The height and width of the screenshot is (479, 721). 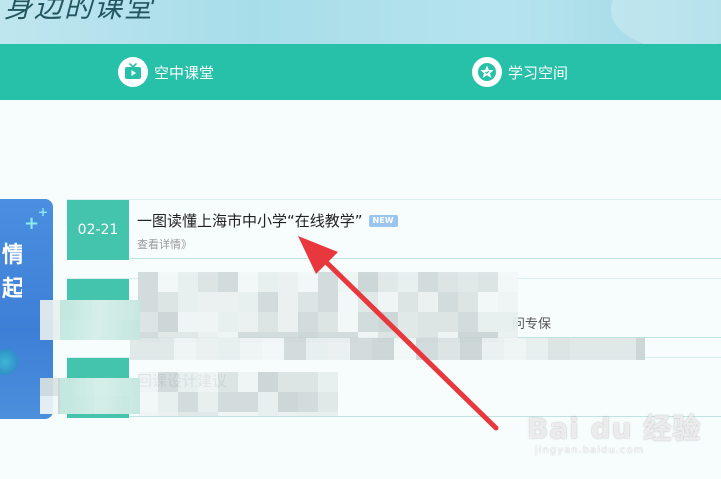 I want to click on nav-item-study-space: 学习空间, so click(x=520, y=72).